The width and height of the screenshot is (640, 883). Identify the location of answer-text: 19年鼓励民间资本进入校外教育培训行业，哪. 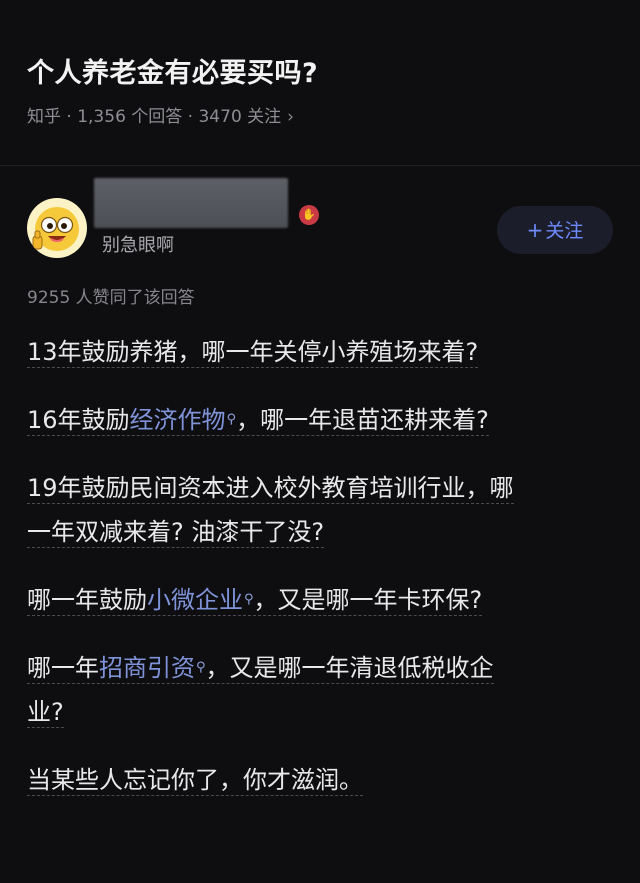
(270, 489).